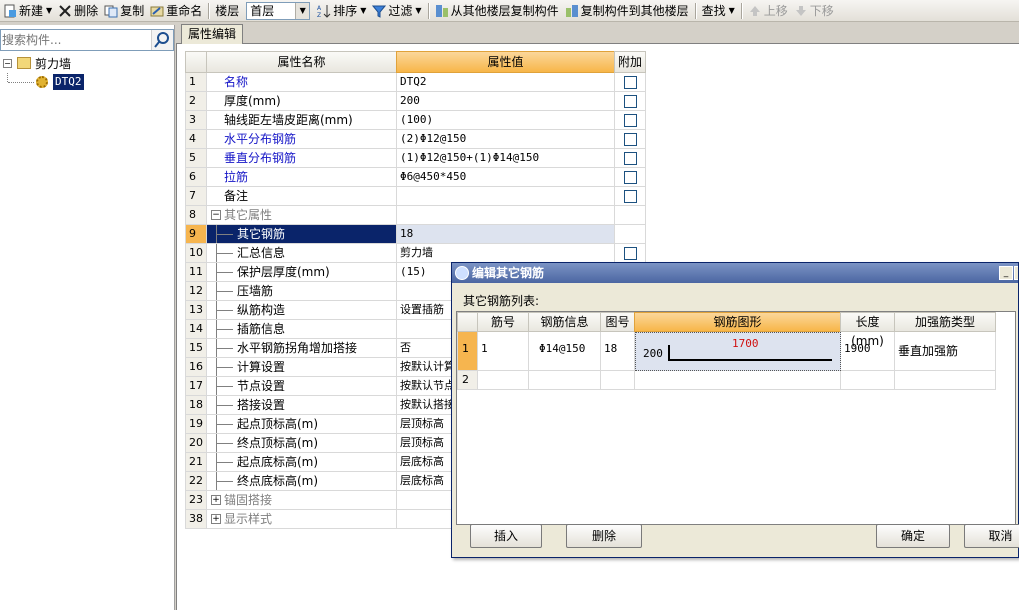  Describe the element at coordinates (506, 82) in the screenshot. I see `property-value: DTQ2` at that location.